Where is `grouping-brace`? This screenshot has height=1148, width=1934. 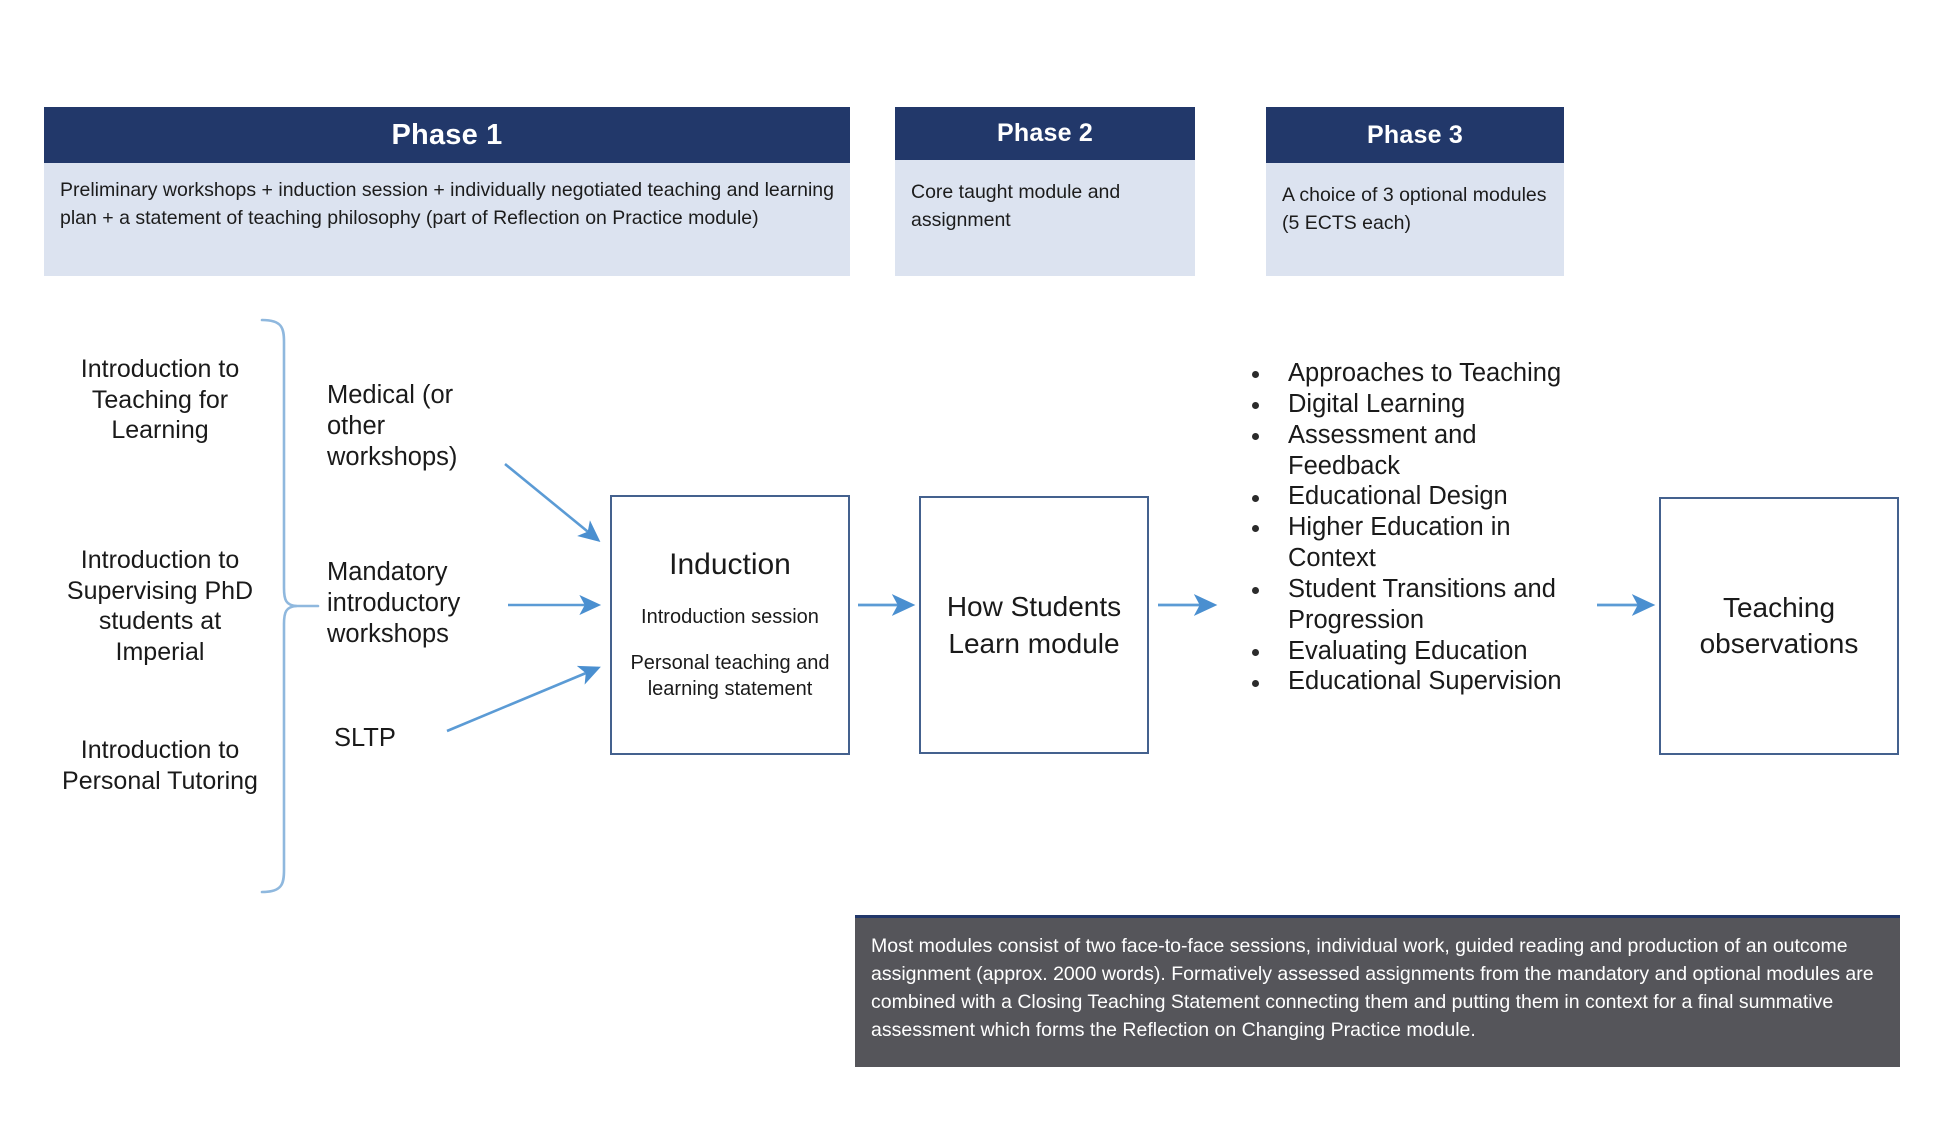 grouping-brace is located at coordinates (290, 606).